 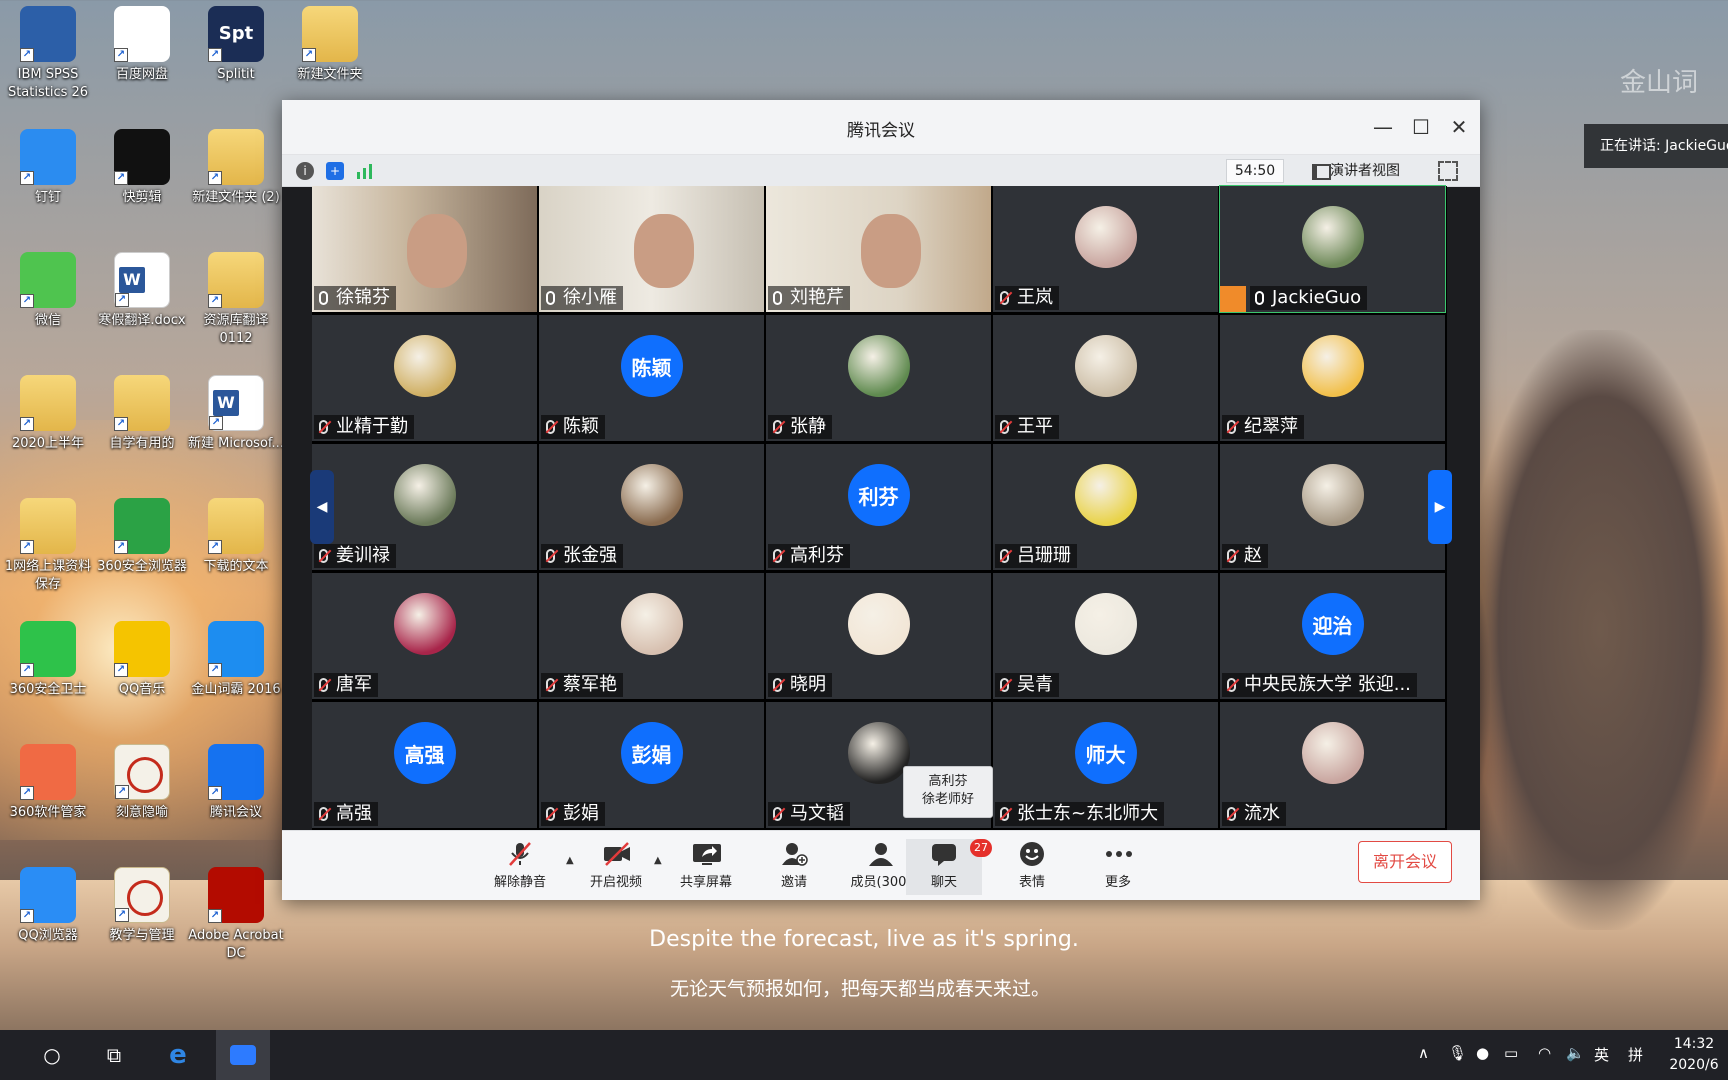 What do you see at coordinates (1511, 1053) in the screenshot?
I see `battery-icon: ▭` at bounding box center [1511, 1053].